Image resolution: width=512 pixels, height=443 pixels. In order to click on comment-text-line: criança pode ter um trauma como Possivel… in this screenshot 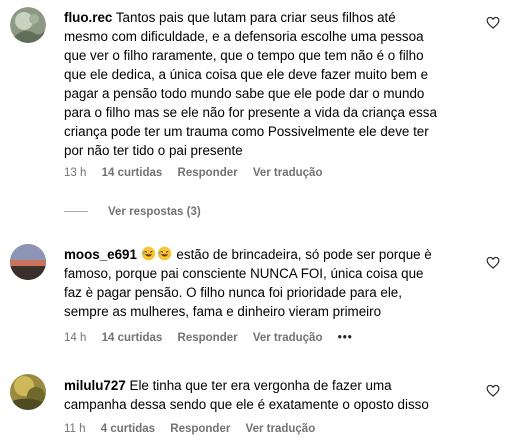, I will do `click(246, 131)`.